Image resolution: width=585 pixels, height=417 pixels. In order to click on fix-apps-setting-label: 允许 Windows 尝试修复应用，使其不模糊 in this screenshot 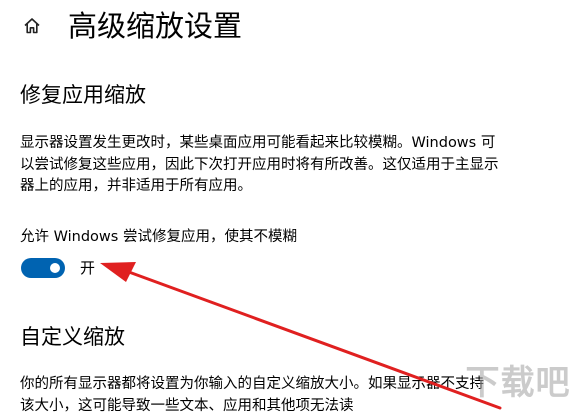, I will do `click(158, 237)`.